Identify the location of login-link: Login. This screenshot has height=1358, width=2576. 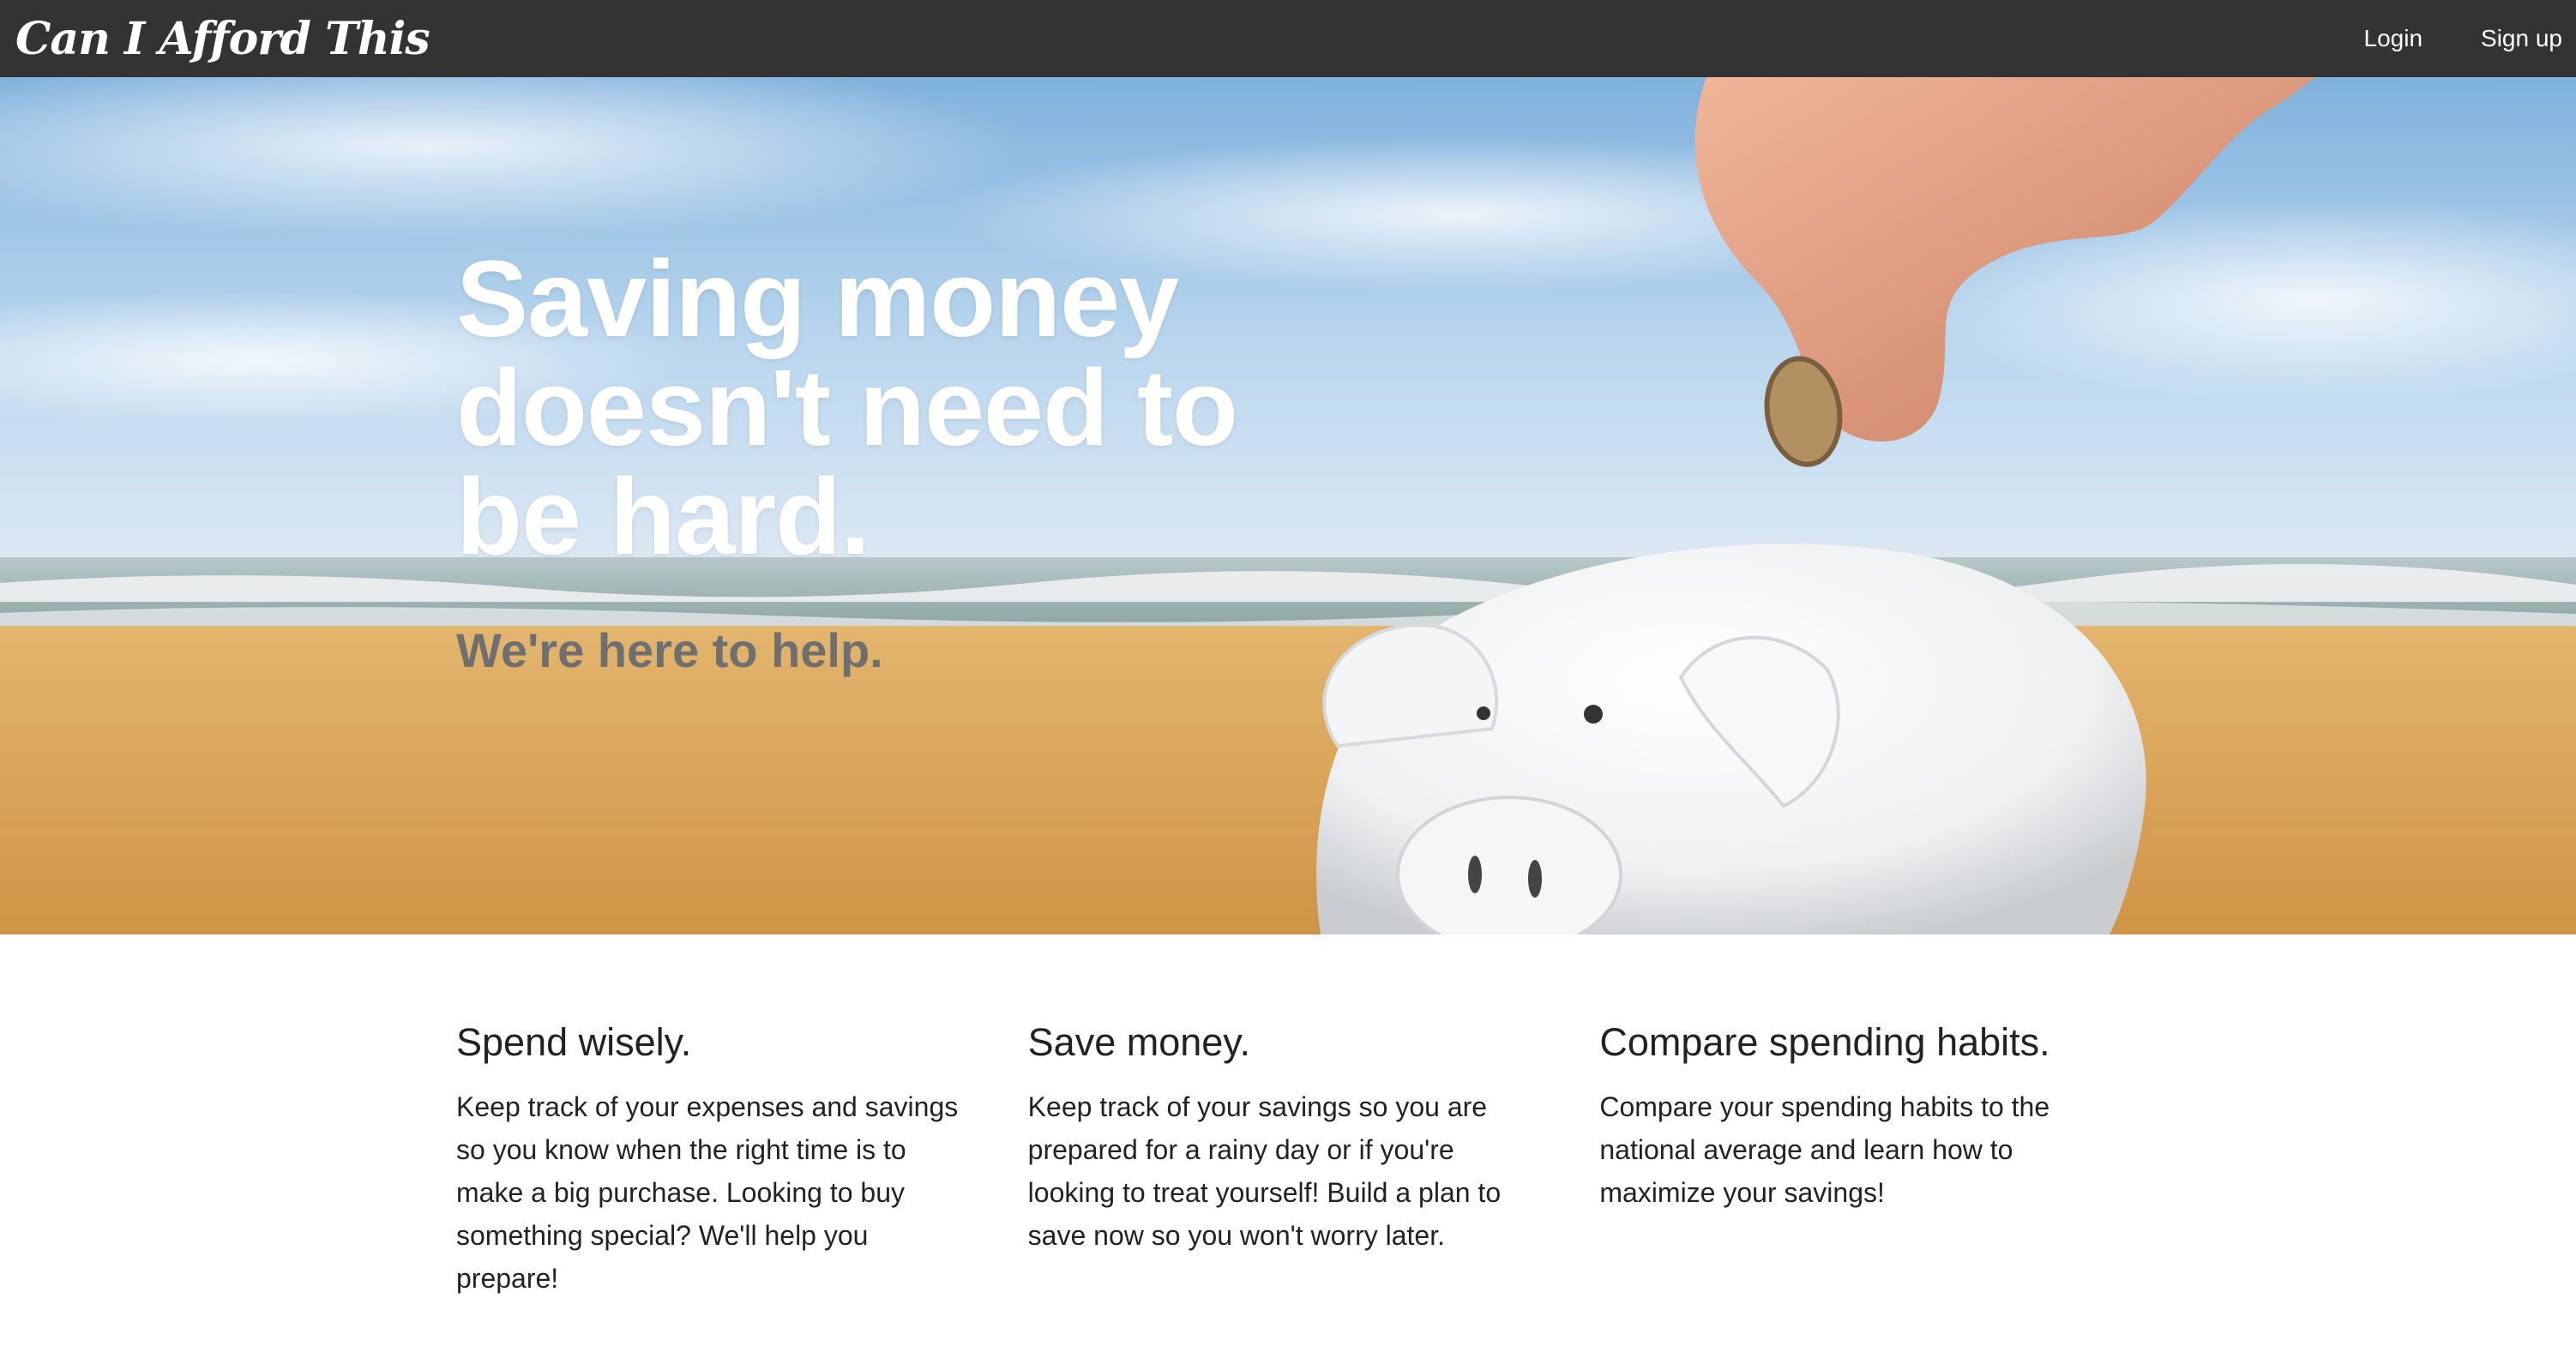
(2393, 39).